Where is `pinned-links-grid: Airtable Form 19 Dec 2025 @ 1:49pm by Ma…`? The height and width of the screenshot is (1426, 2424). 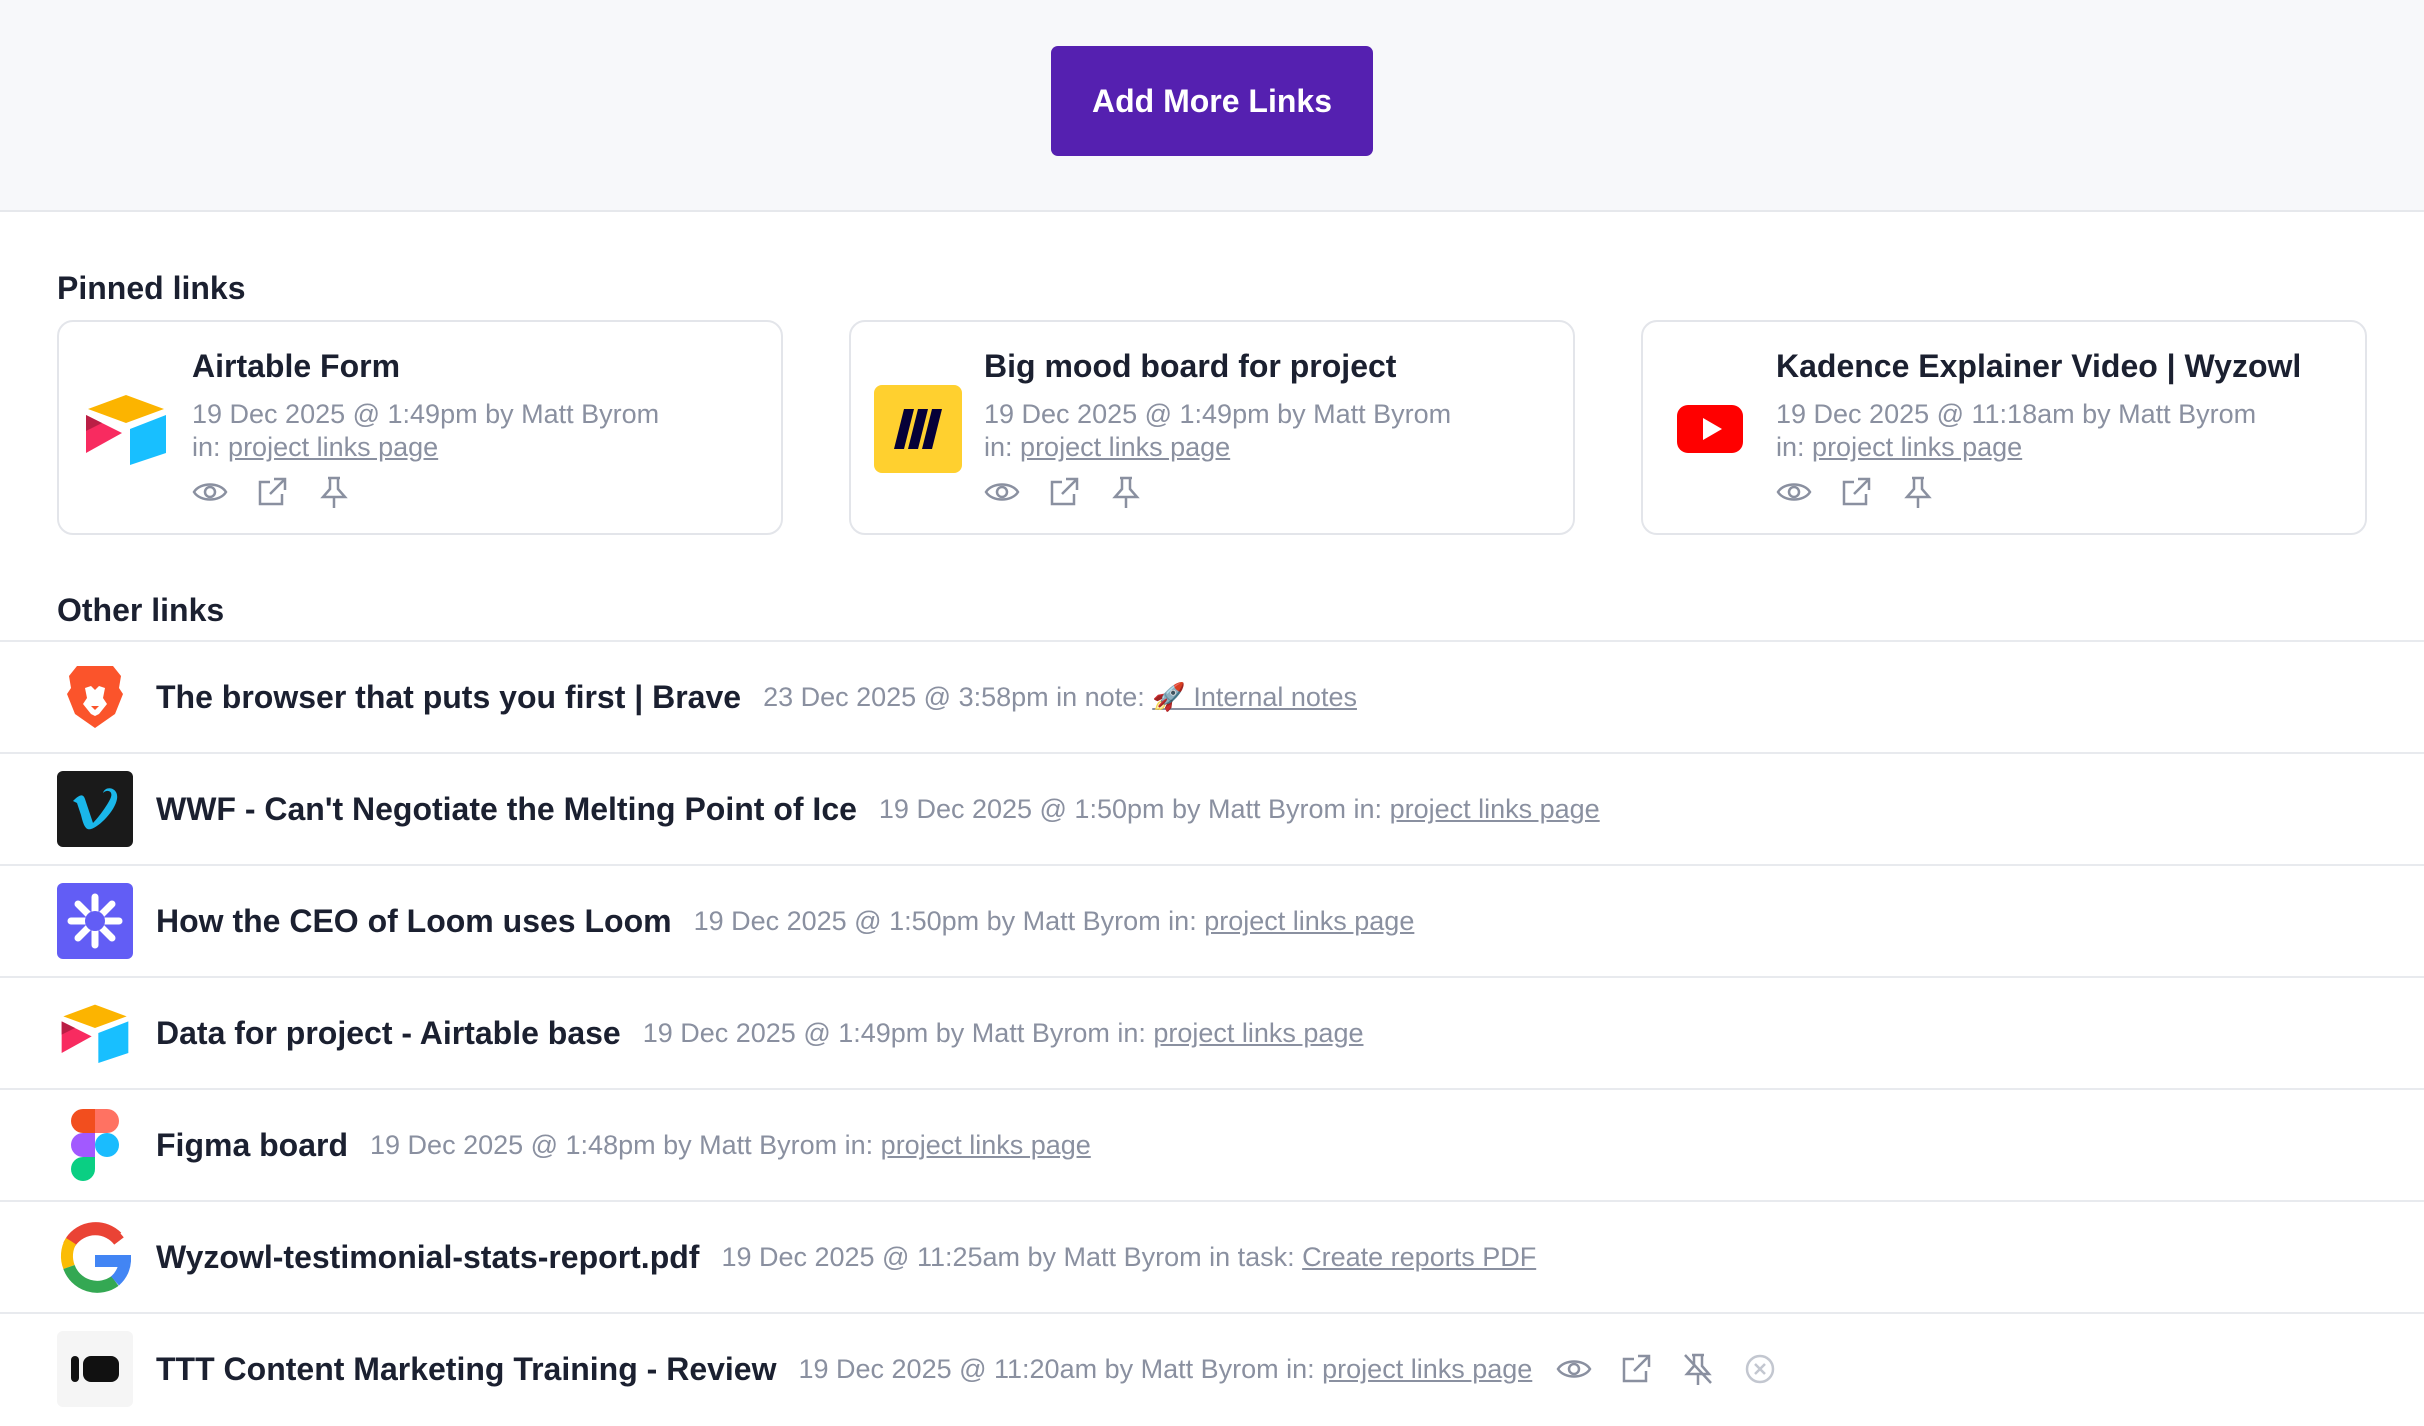
pinned-links-grid: Airtable Form 19 Dec 2025 @ 1:49pm by Ma… is located at coordinates (1212, 427).